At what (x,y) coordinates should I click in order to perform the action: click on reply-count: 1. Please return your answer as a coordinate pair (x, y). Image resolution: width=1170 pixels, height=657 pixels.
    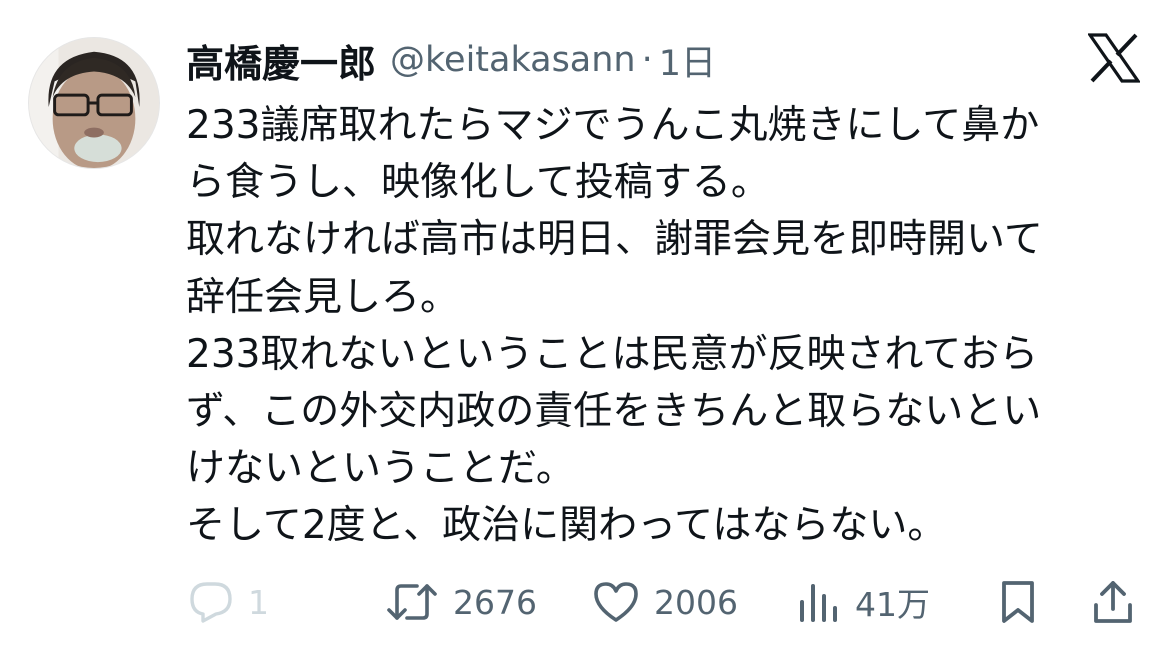
    Looking at the image, I should click on (258, 602).